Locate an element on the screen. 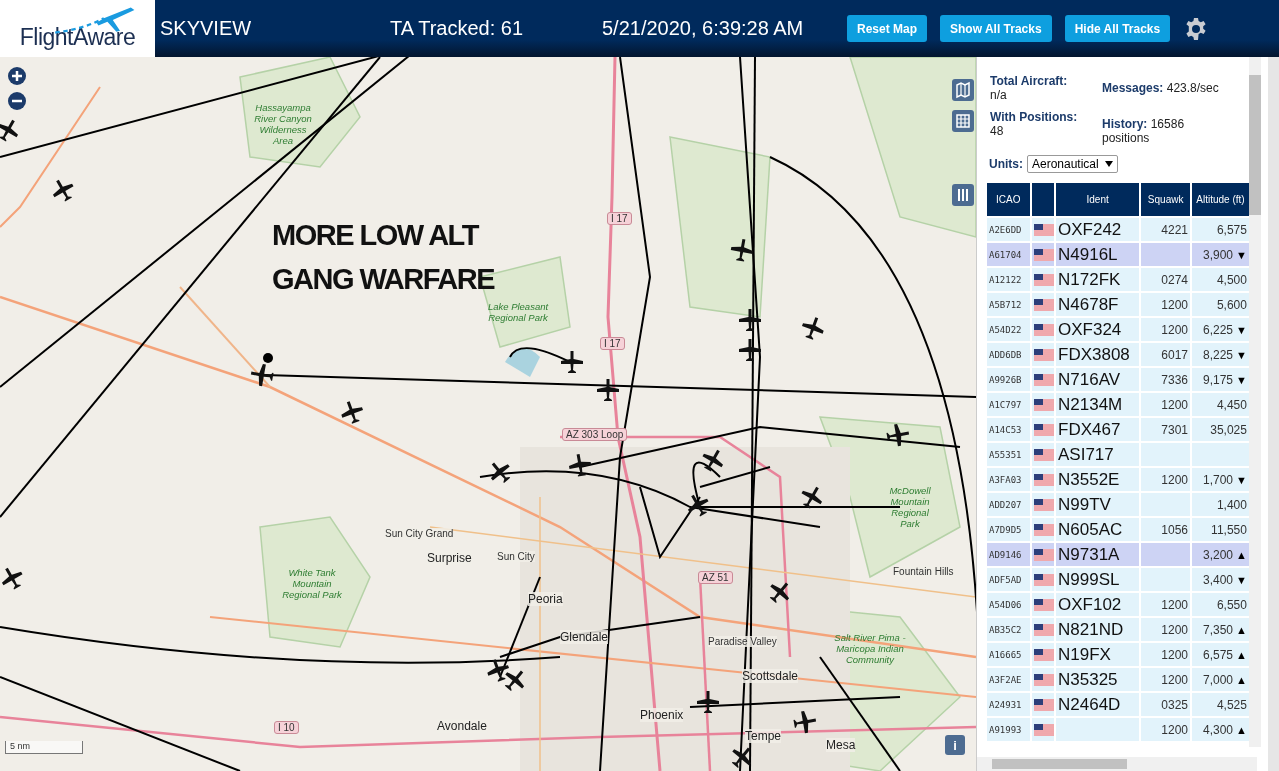  table-row: A24931 N2464D 0325 4,525 is located at coordinates (1121, 704).